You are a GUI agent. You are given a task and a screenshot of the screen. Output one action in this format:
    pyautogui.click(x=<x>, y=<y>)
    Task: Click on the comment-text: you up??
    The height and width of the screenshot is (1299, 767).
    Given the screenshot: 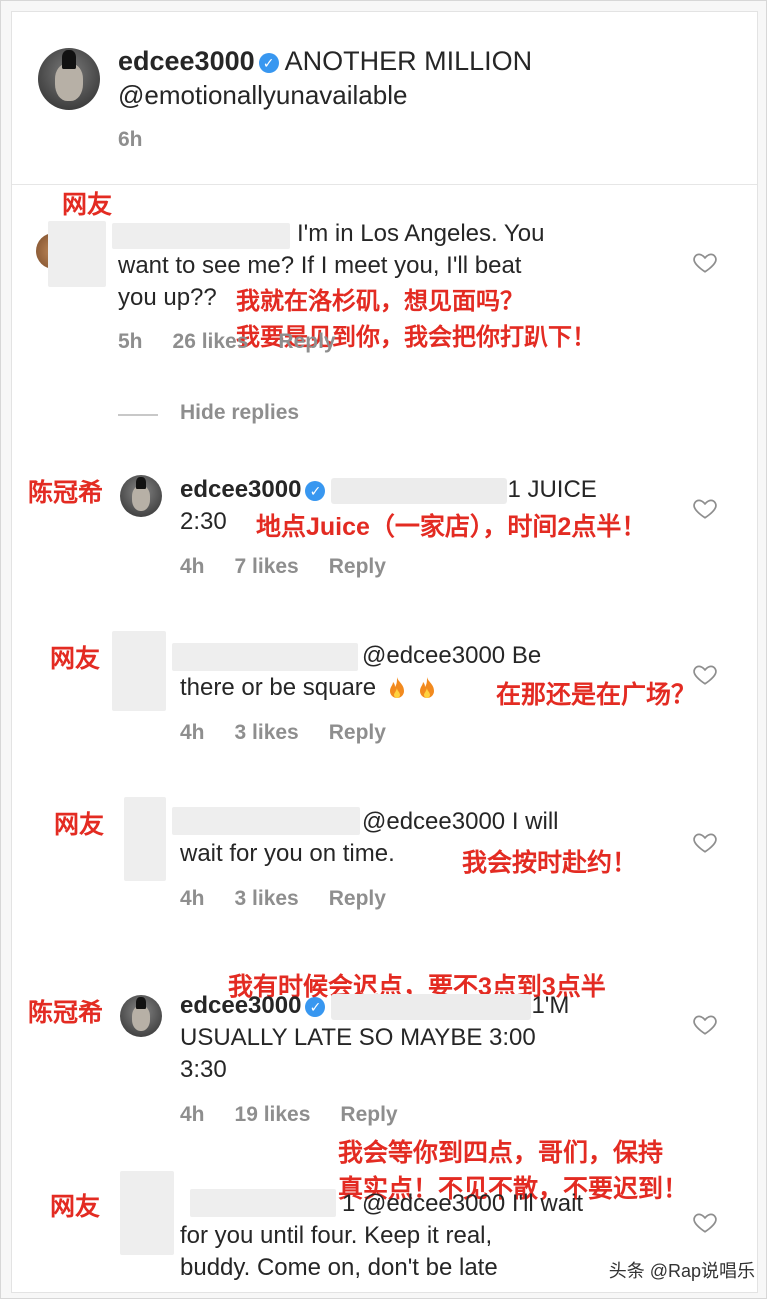 What is the action you would take?
    pyautogui.click(x=167, y=297)
    